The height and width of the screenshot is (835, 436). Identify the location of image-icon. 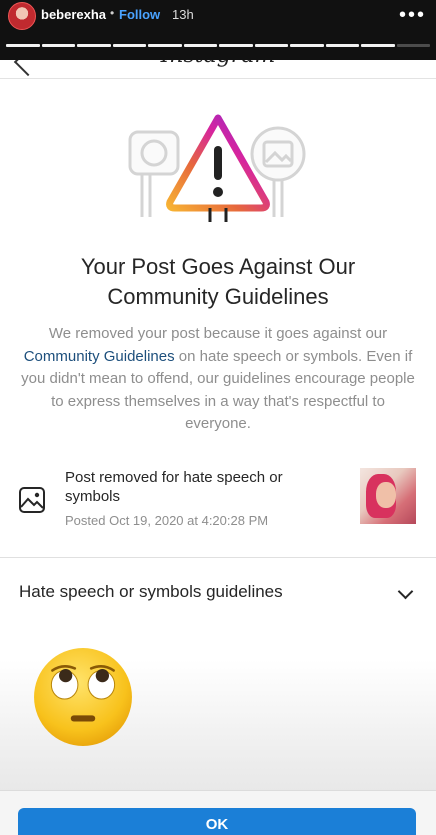
(32, 500).